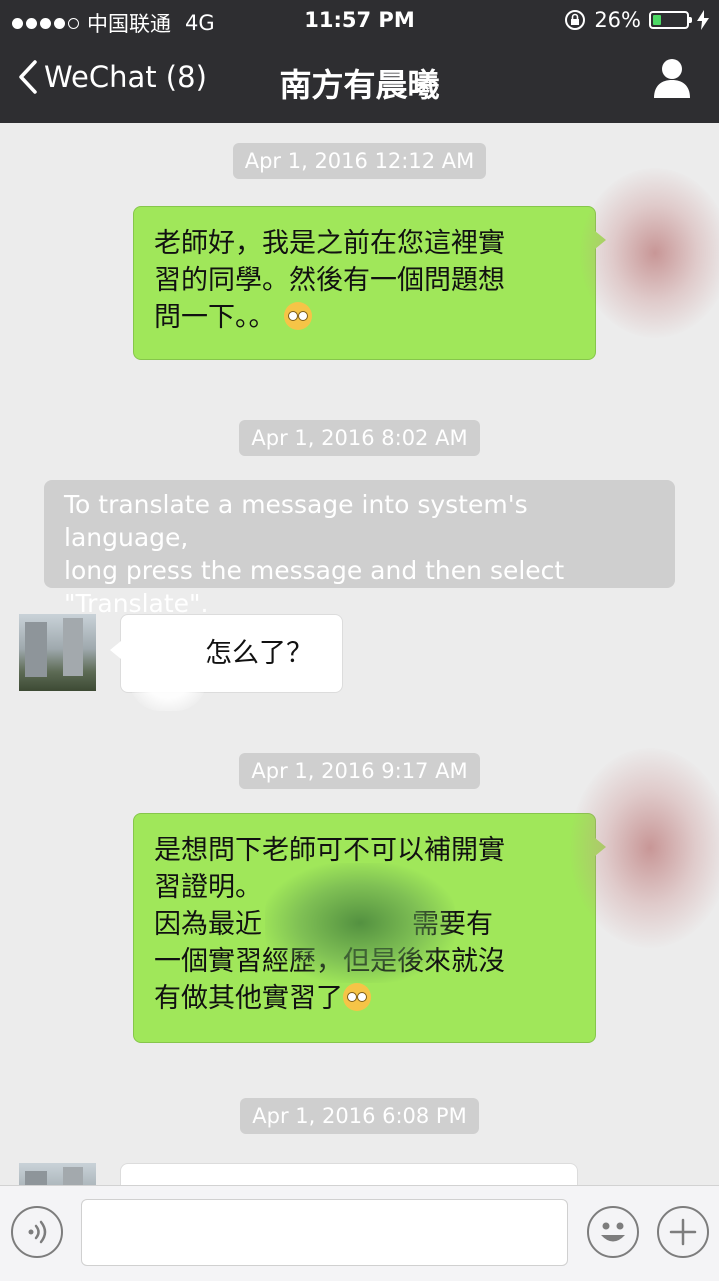  I want to click on timestamp: Apr 1, 2016 8:02 AM, so click(359, 438).